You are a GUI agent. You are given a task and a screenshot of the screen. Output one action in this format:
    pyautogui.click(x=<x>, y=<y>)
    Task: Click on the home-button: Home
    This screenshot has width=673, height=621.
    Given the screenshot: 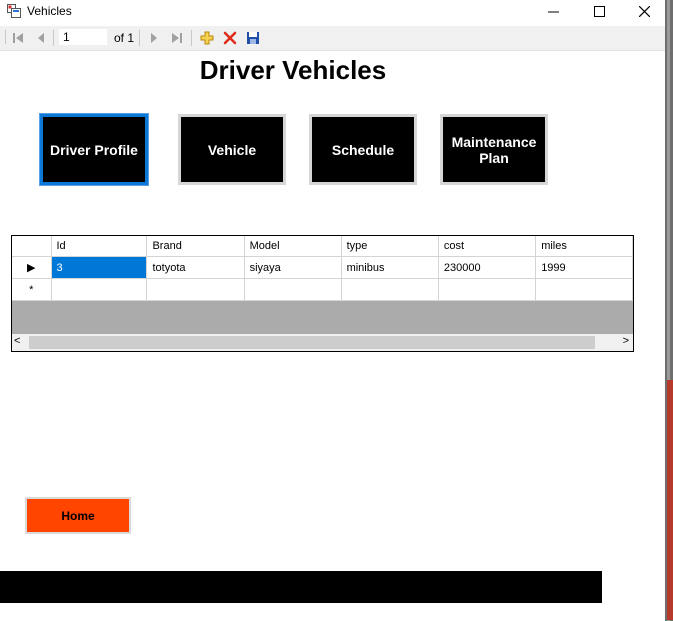 What is the action you would take?
    pyautogui.click(x=78, y=515)
    